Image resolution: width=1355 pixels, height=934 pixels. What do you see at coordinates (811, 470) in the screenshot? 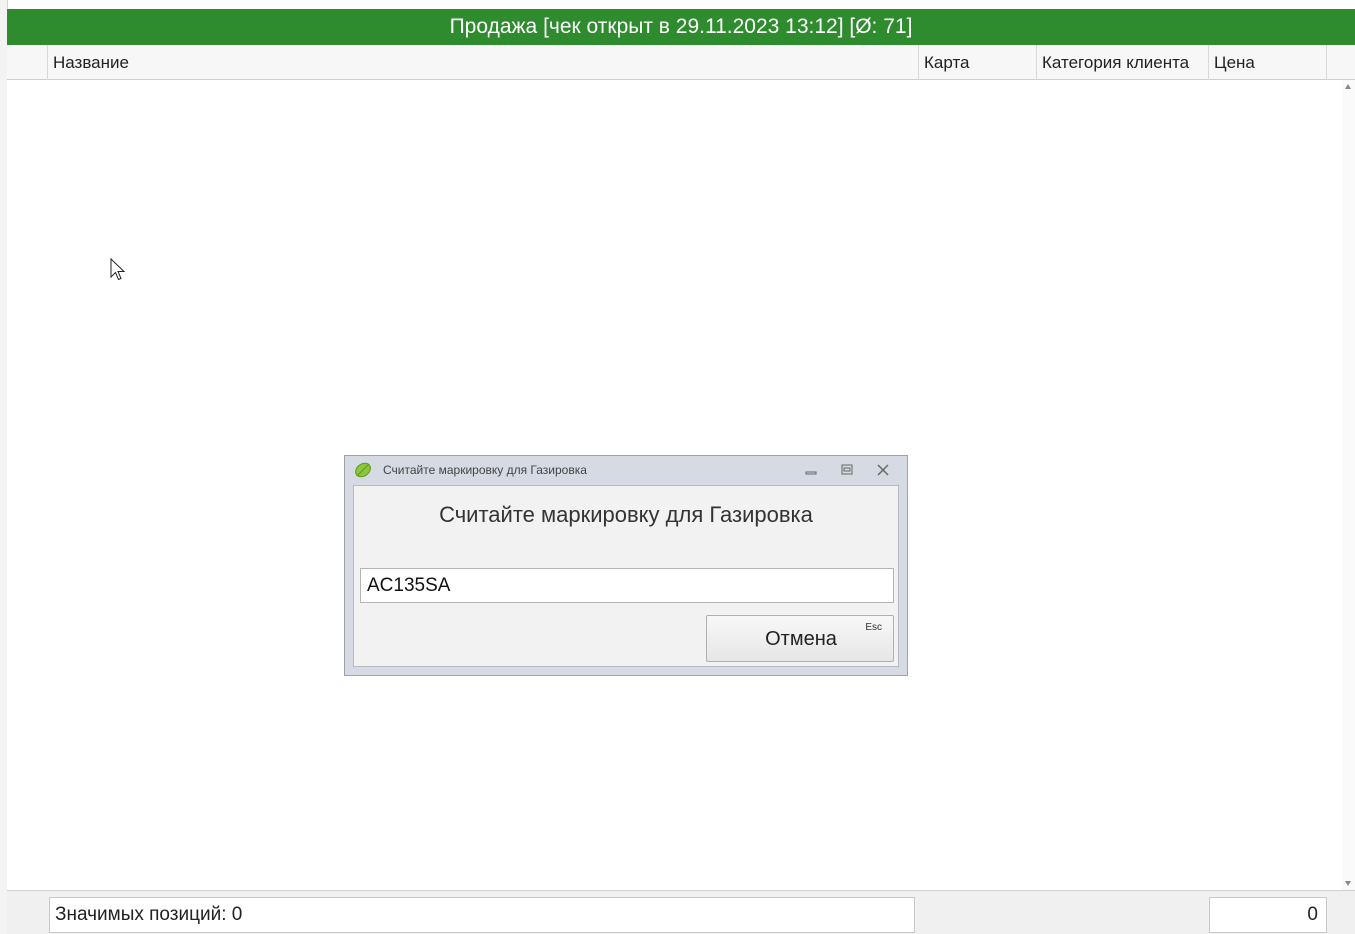
I see `minimize-icon` at bounding box center [811, 470].